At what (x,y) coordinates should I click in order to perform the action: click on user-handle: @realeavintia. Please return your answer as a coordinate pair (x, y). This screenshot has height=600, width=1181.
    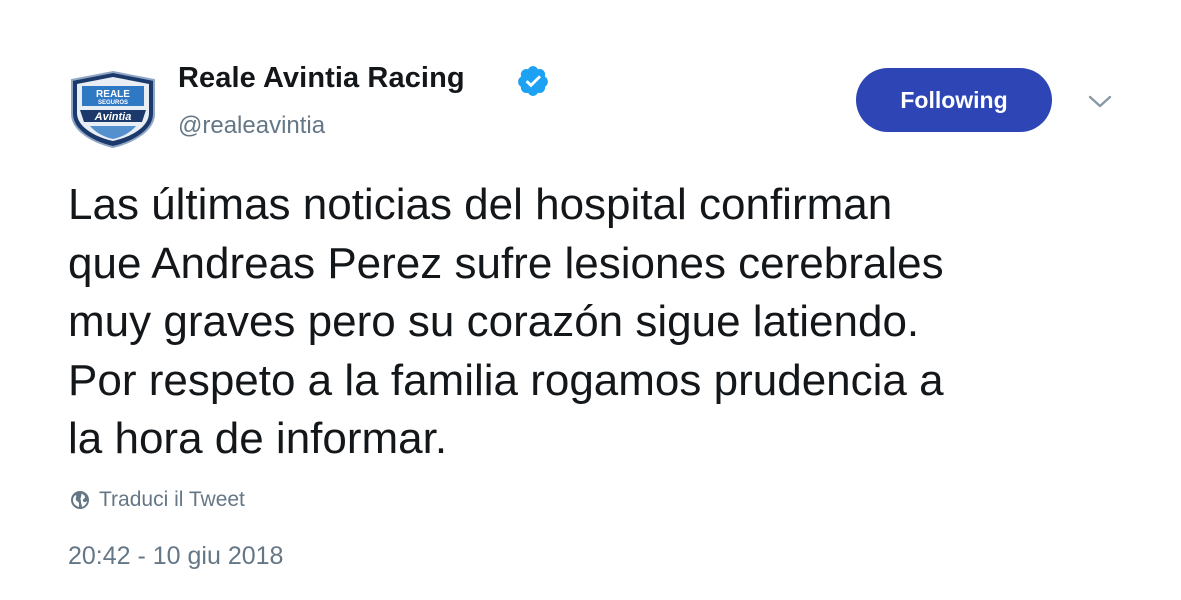
    Looking at the image, I should click on (251, 126).